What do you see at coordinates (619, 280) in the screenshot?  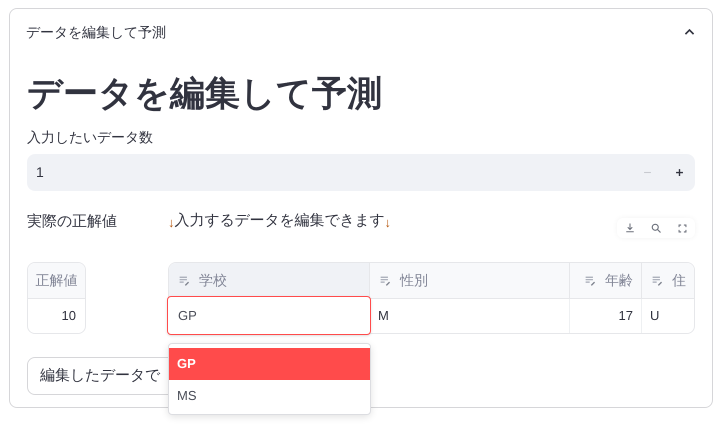 I see `column-header: 年齢` at bounding box center [619, 280].